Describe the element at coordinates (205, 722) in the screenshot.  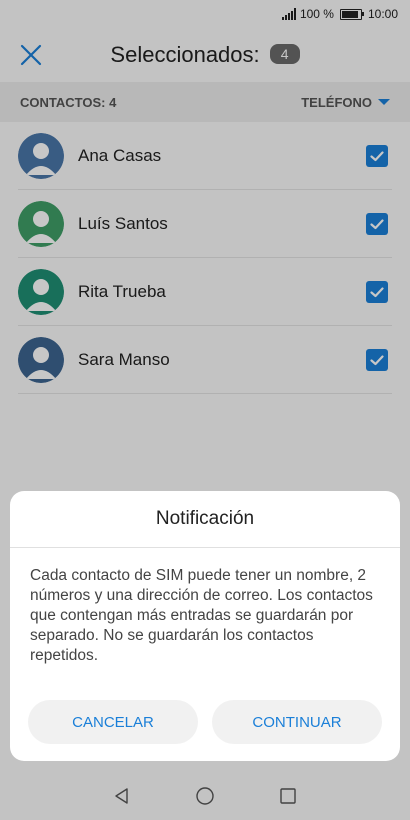
I see `dialog-actions: CANCELAR CONTINUAR` at that location.